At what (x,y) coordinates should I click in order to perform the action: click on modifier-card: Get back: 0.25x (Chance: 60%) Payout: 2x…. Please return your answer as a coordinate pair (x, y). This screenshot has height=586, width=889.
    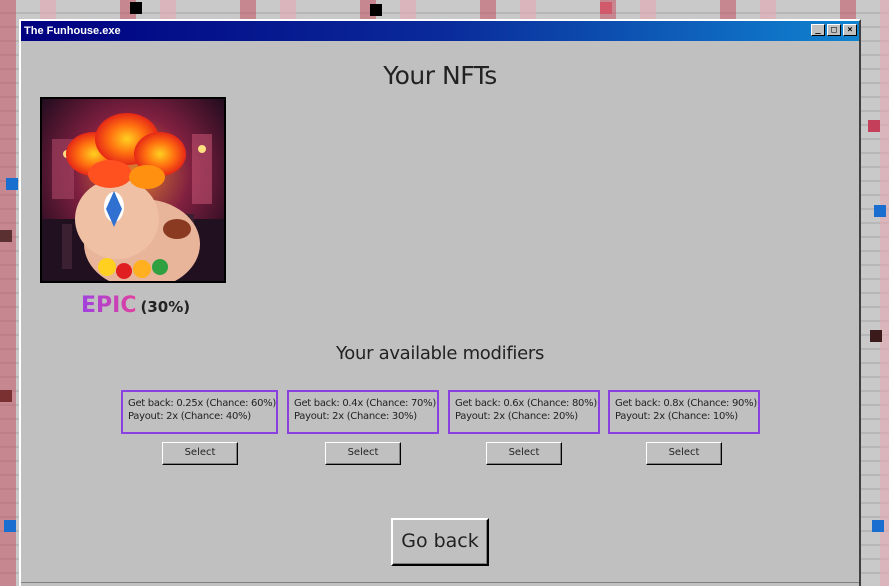
    Looking at the image, I should click on (199, 412).